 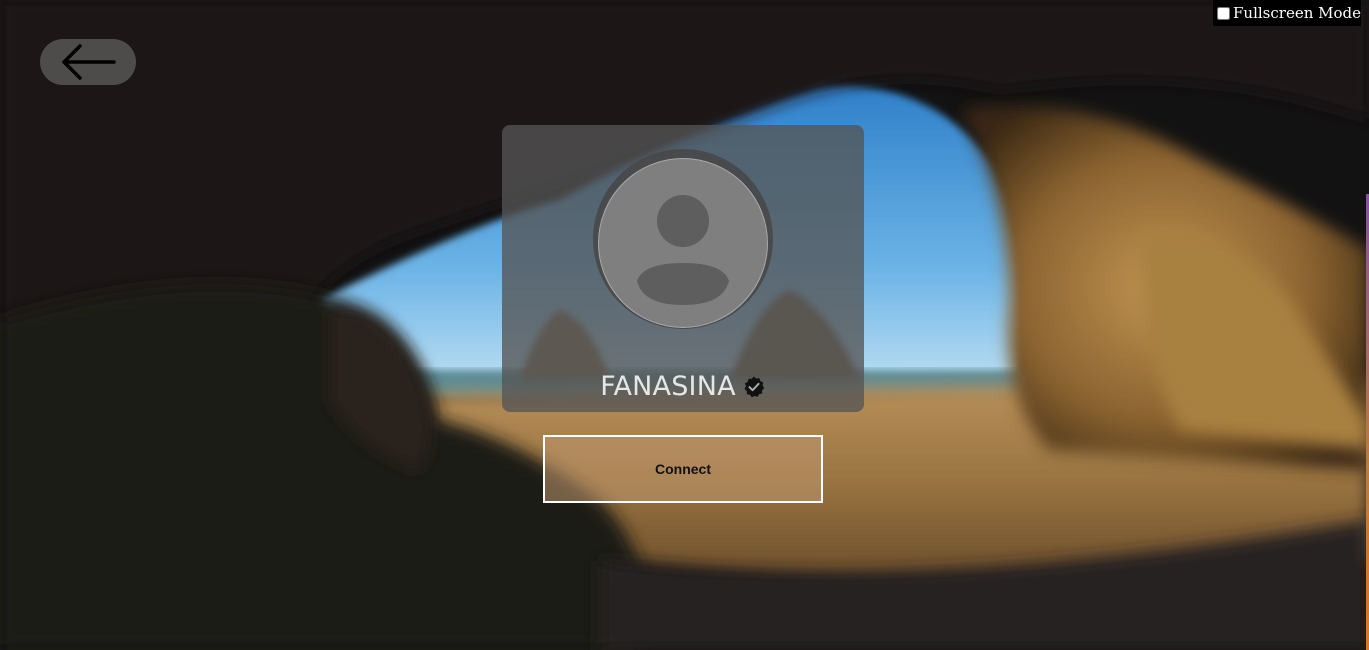 I want to click on login-card: FANASINA, so click(x=683, y=268).